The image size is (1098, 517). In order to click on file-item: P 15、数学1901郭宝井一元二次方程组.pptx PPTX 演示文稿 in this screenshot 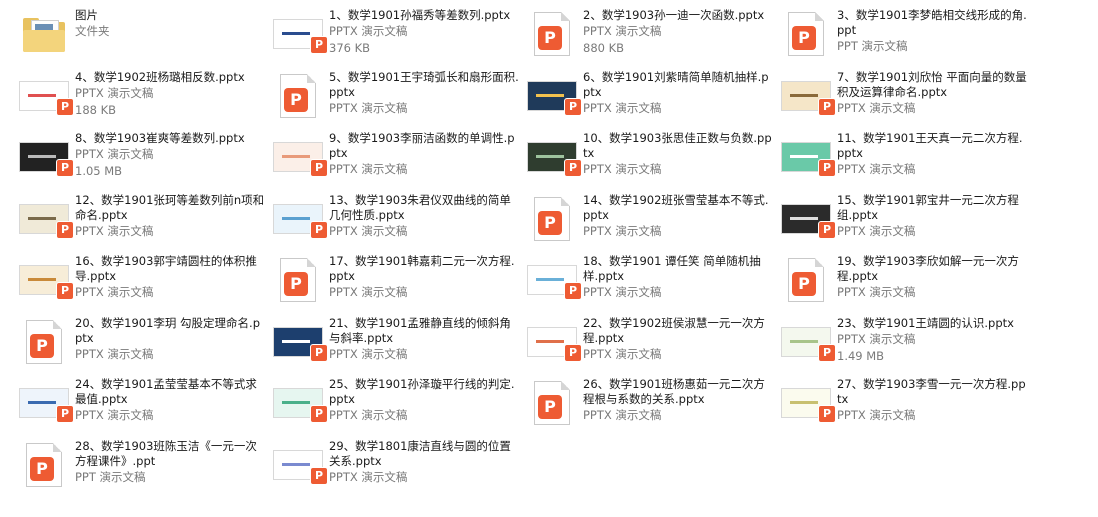, I will do `click(905, 222)`.